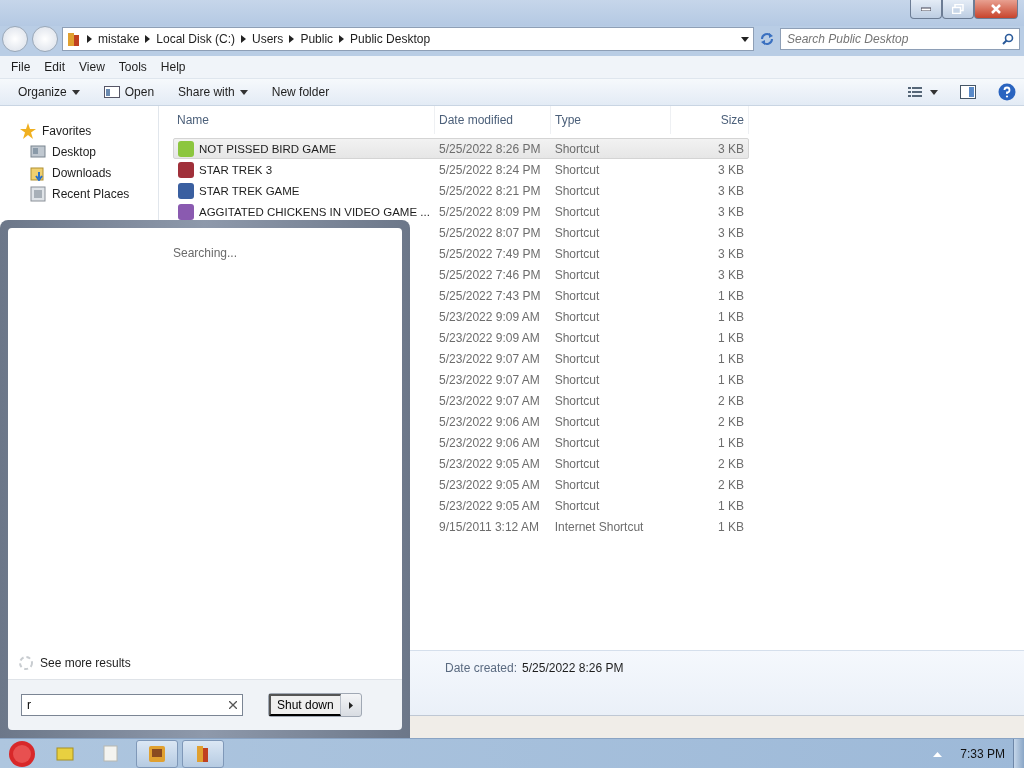 The image size is (1024, 768). Describe the element at coordinates (300, 92) in the screenshot. I see `toolbar-button: New folder` at that location.